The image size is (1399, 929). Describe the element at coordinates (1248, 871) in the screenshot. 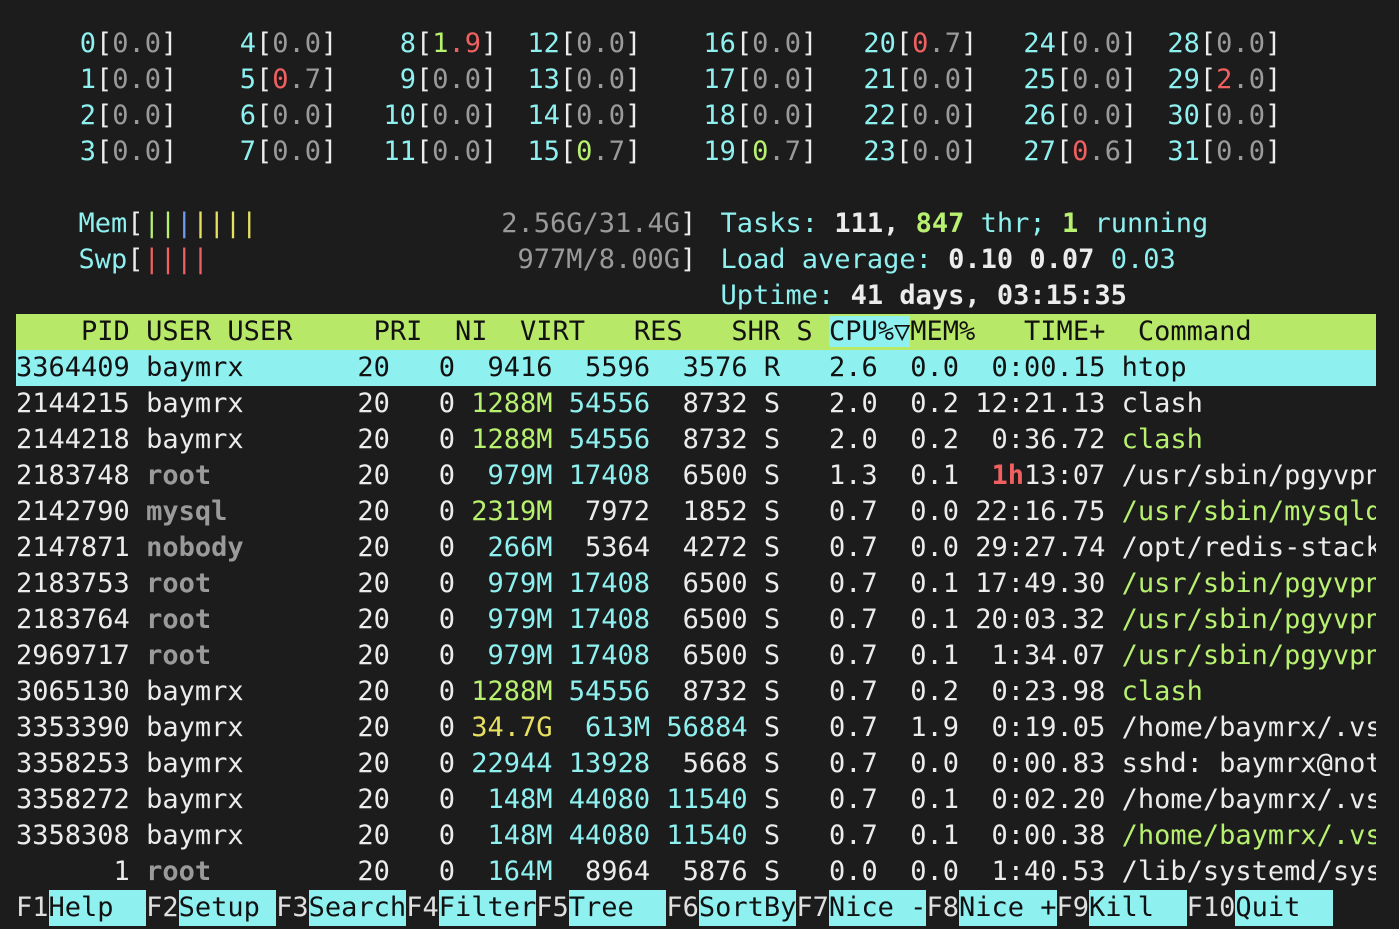

I see `command-cell: /lib/systemd/systemd` at that location.